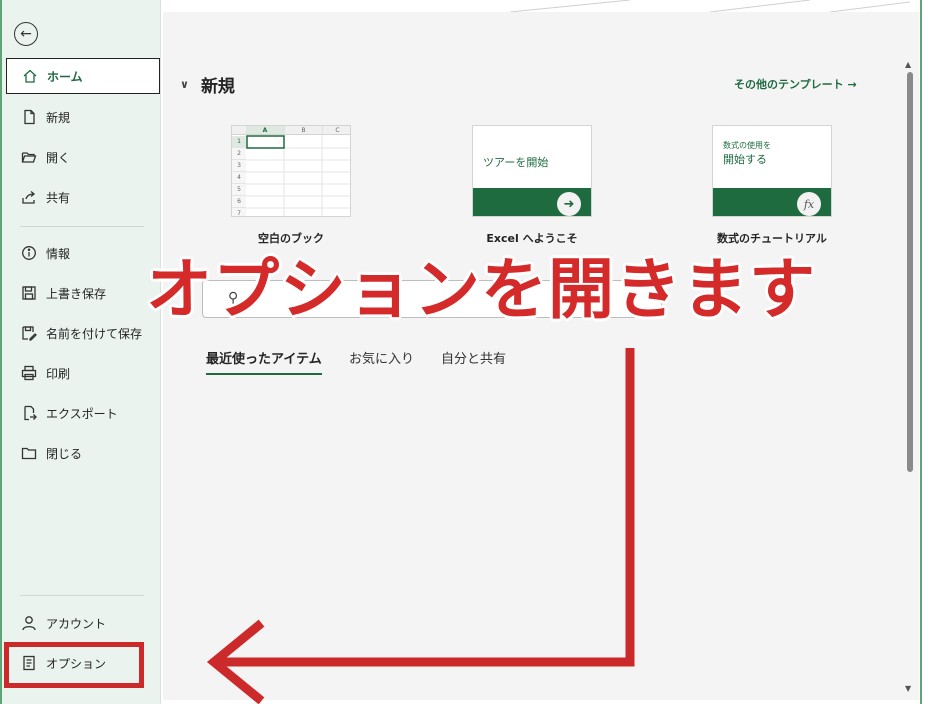  I want to click on home-icon, so click(30, 76).